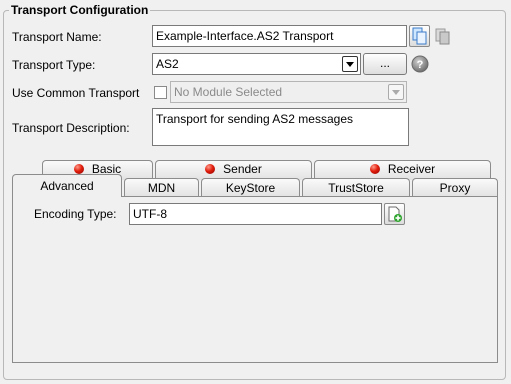 Image resolution: width=511 pixels, height=384 pixels. Describe the element at coordinates (76, 93) in the screenshot. I see `use-common-transport-label: Use Common Transport` at that location.